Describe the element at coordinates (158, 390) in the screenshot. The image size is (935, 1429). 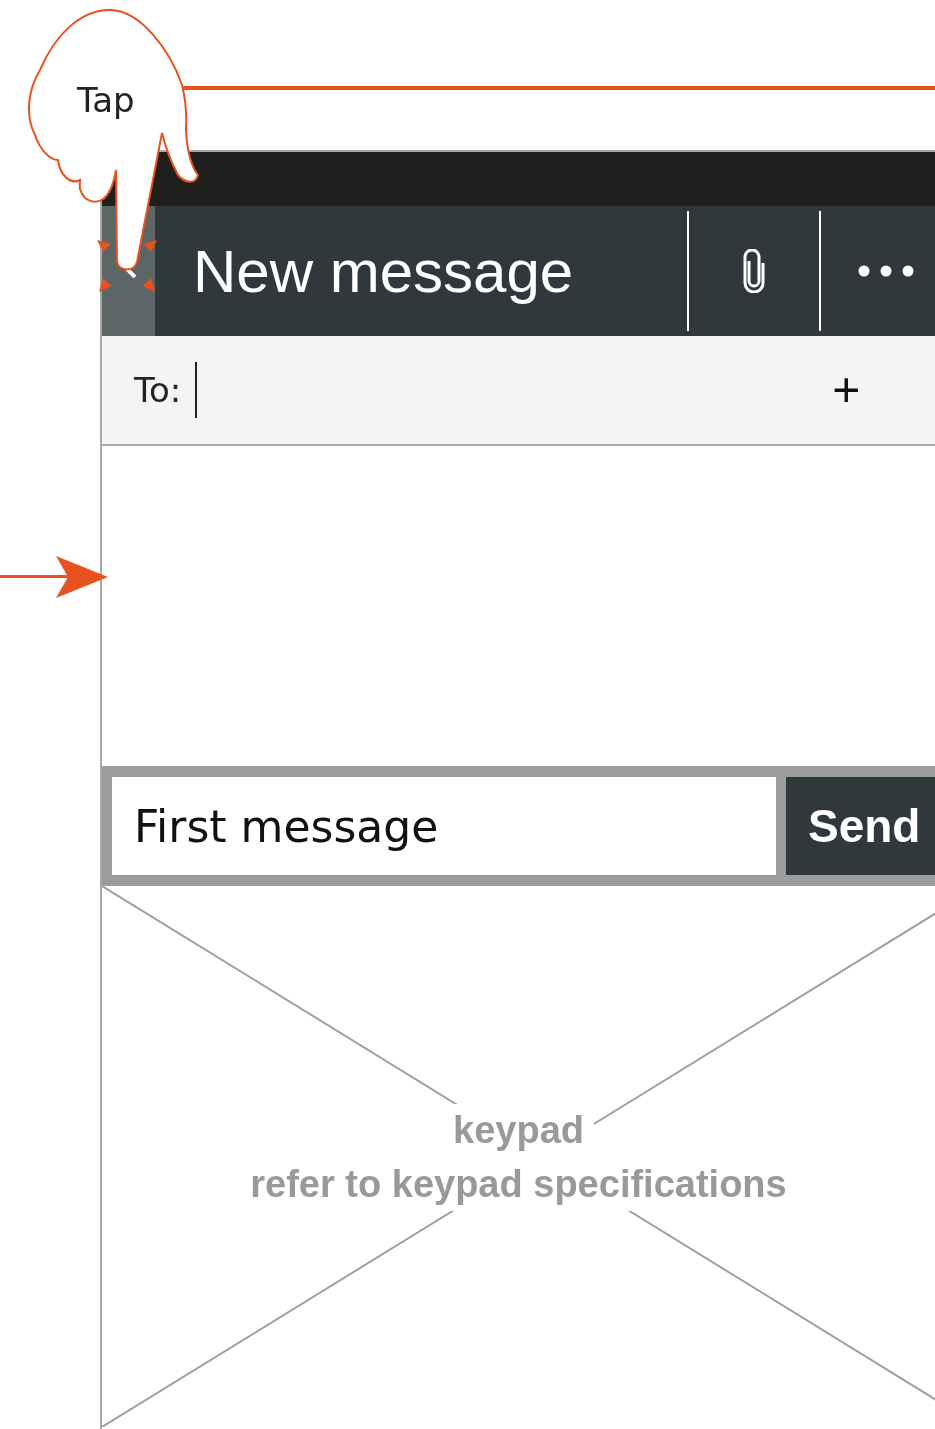
I see `to-label: To:` at that location.